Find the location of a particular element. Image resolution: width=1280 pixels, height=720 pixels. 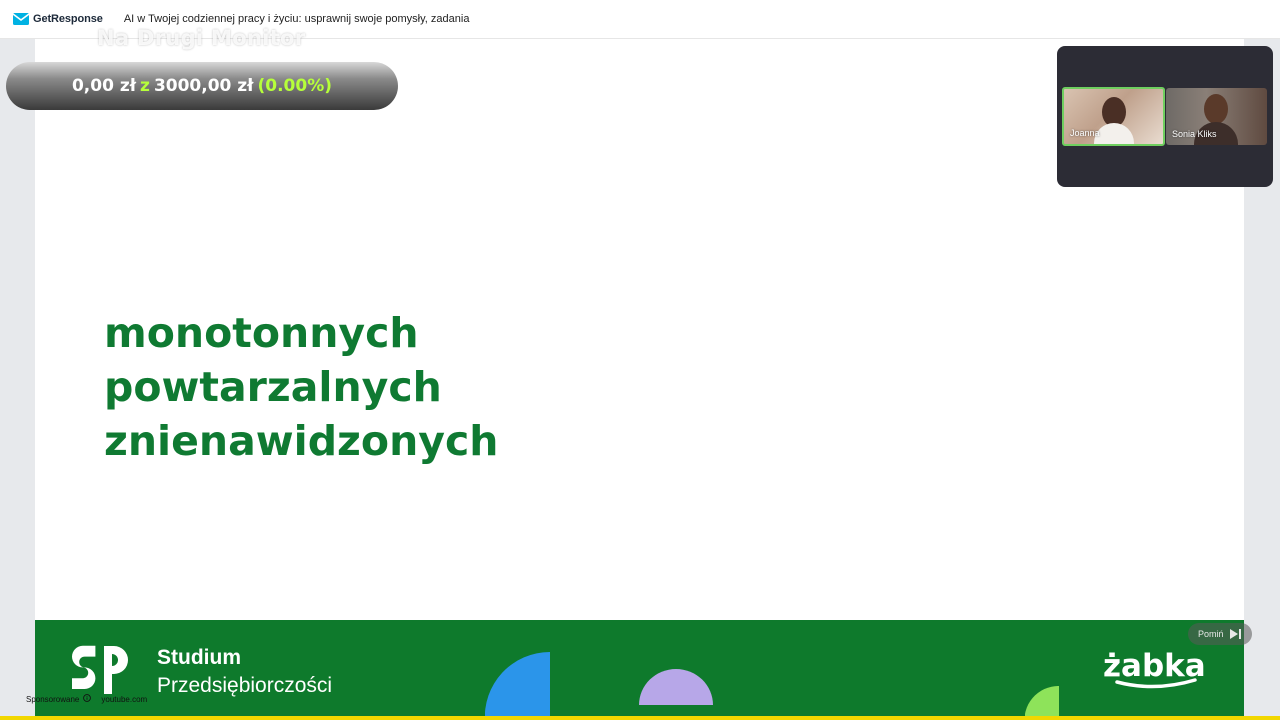

studium-logo-icon is located at coordinates (100, 669).